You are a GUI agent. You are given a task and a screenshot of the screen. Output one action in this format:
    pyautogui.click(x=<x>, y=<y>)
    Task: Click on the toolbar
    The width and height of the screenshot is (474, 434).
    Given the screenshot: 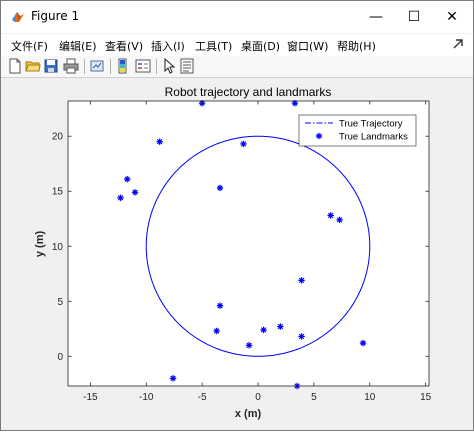 What is the action you would take?
    pyautogui.click(x=237, y=67)
    